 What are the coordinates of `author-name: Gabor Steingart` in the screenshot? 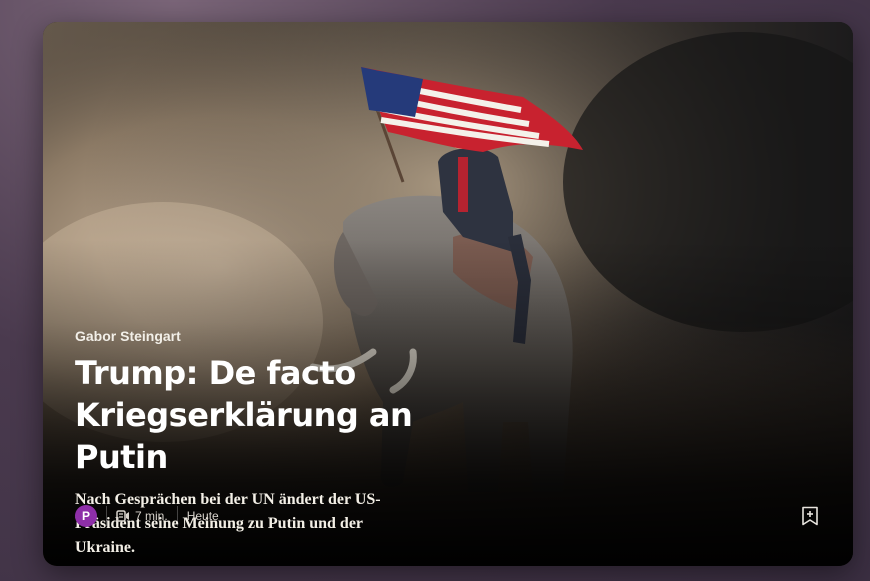 It's located at (355, 336).